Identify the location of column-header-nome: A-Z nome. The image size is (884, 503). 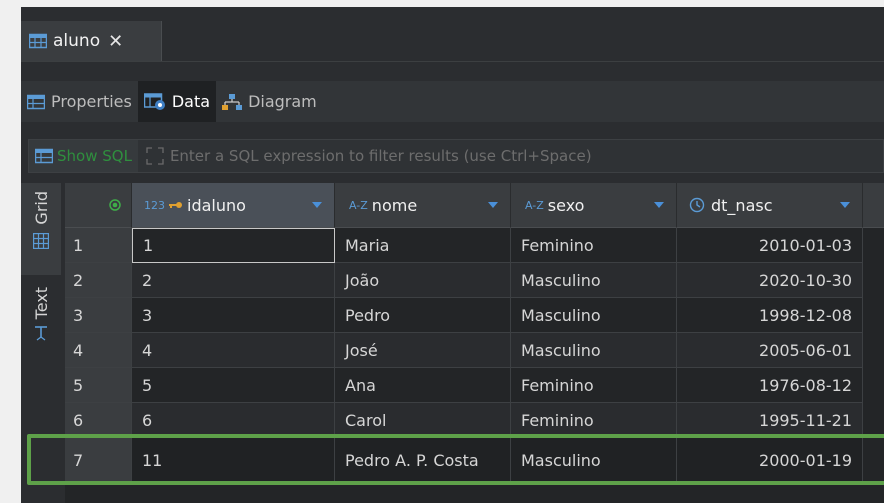
(423, 205).